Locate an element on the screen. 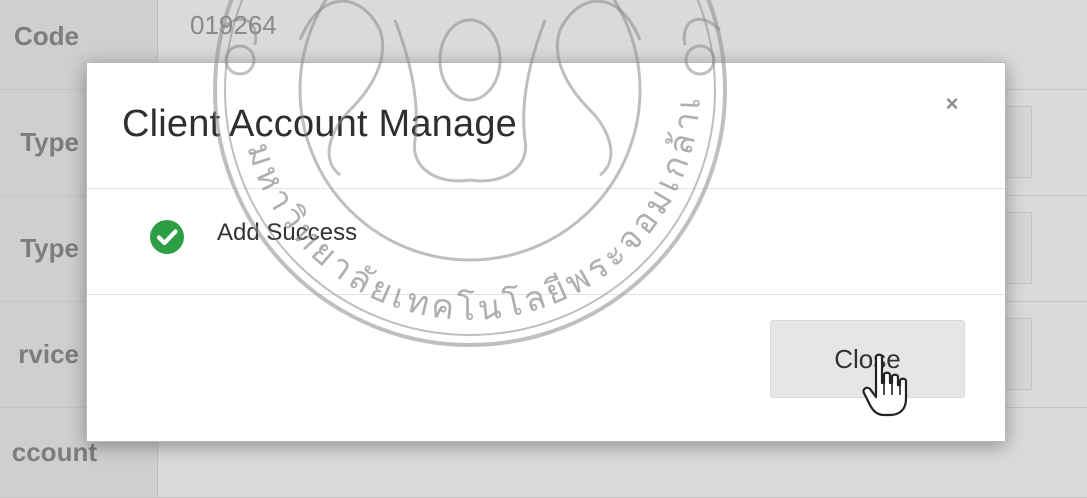  close-icon: × is located at coordinates (952, 104).